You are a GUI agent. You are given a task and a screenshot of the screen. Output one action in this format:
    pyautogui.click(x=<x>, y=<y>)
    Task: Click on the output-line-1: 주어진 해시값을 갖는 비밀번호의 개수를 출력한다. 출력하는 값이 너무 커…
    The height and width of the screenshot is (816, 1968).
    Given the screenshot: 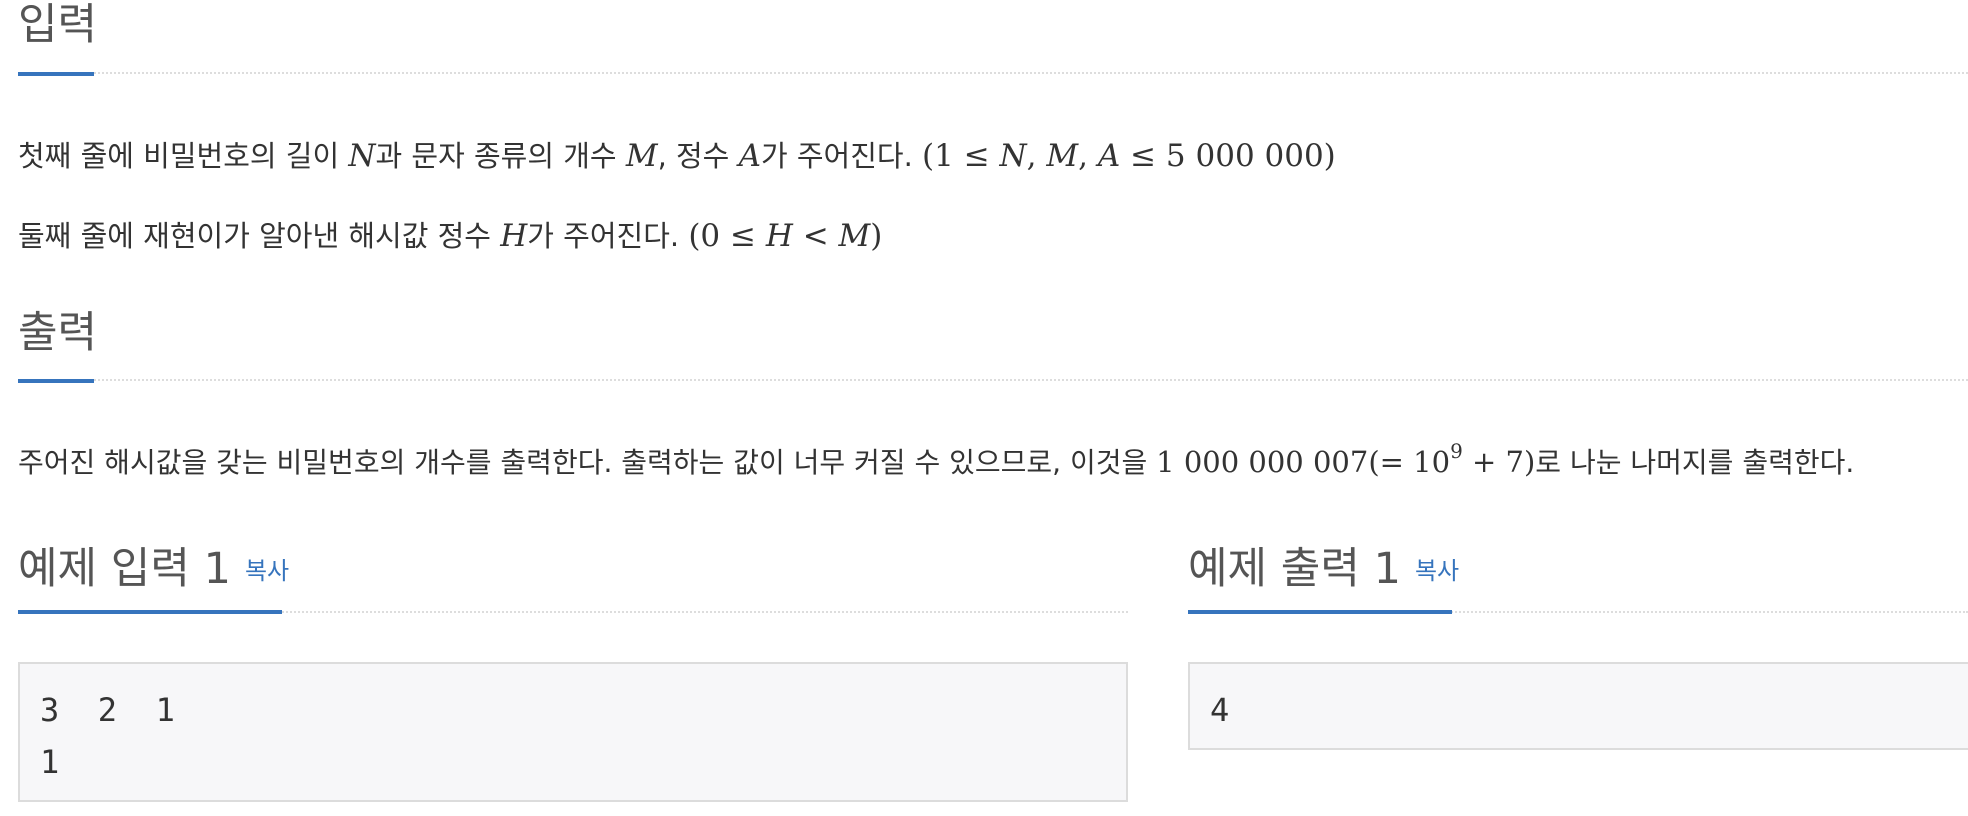 What is the action you would take?
    pyautogui.click(x=936, y=460)
    